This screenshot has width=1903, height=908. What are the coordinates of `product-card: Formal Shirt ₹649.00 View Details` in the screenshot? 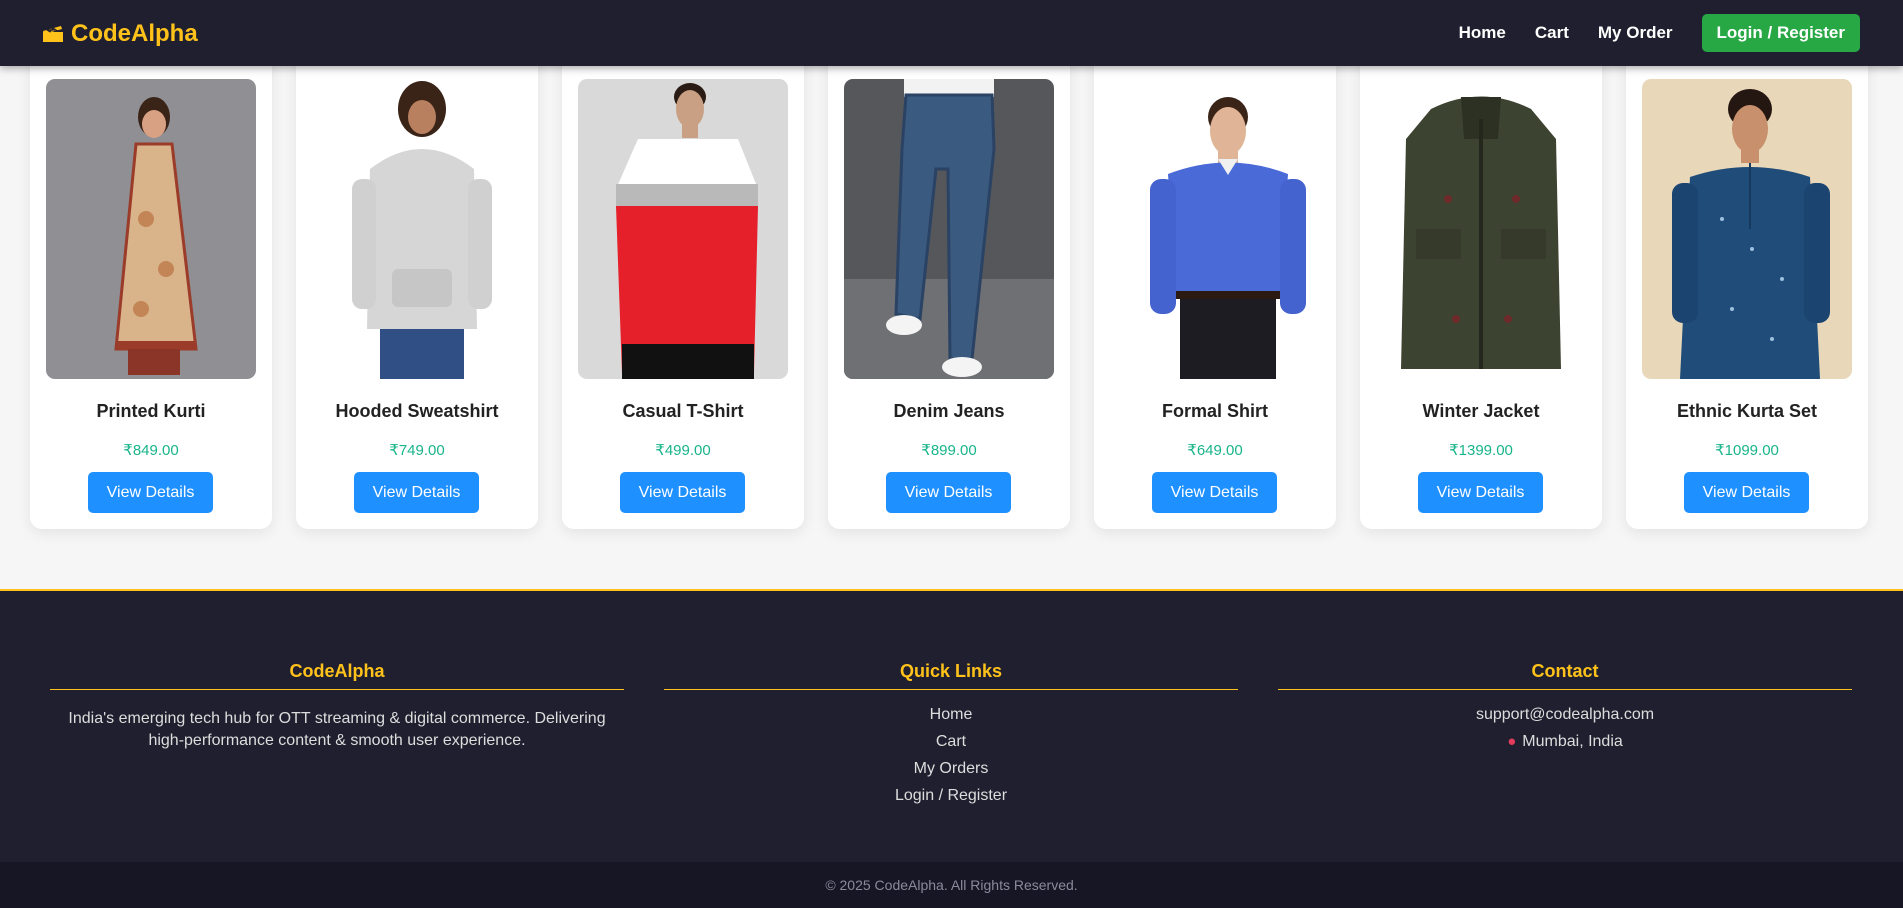 It's located at (1215, 291).